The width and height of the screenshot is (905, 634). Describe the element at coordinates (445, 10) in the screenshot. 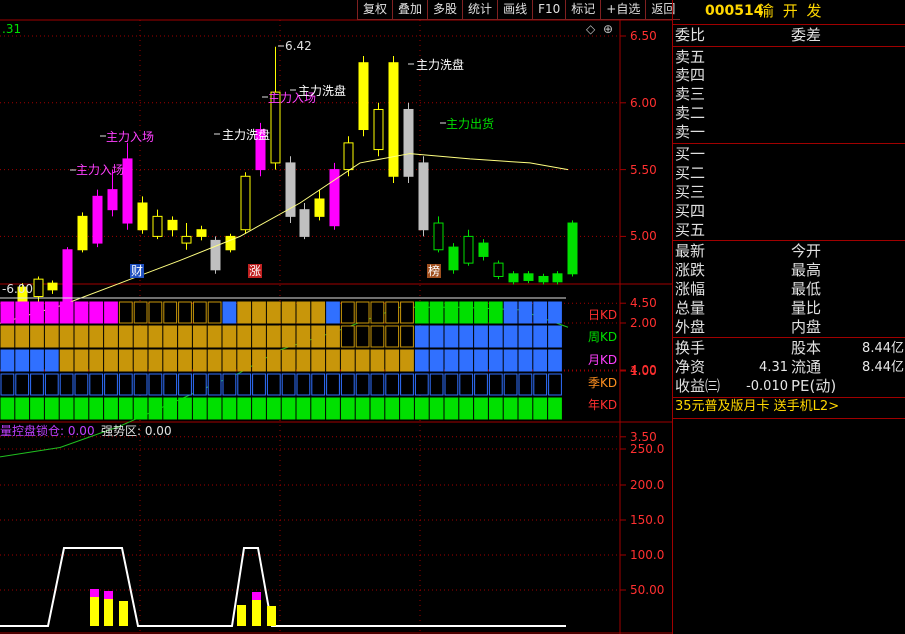

I see `multi-stock-button: 多股` at that location.